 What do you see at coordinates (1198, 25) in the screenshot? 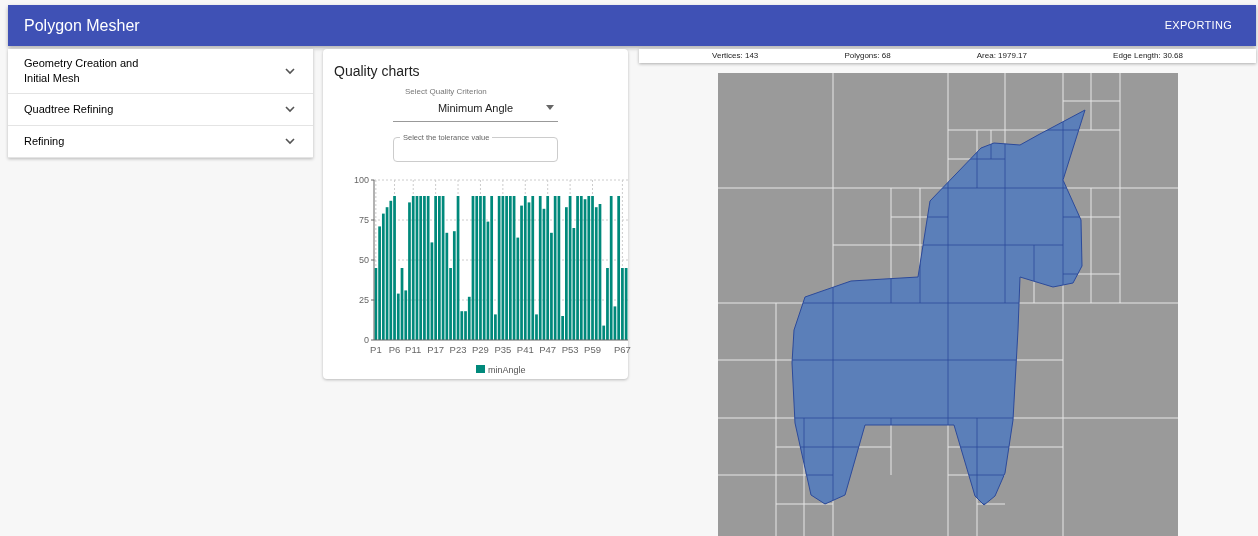
I see `exporting-button: EXPORTING` at bounding box center [1198, 25].